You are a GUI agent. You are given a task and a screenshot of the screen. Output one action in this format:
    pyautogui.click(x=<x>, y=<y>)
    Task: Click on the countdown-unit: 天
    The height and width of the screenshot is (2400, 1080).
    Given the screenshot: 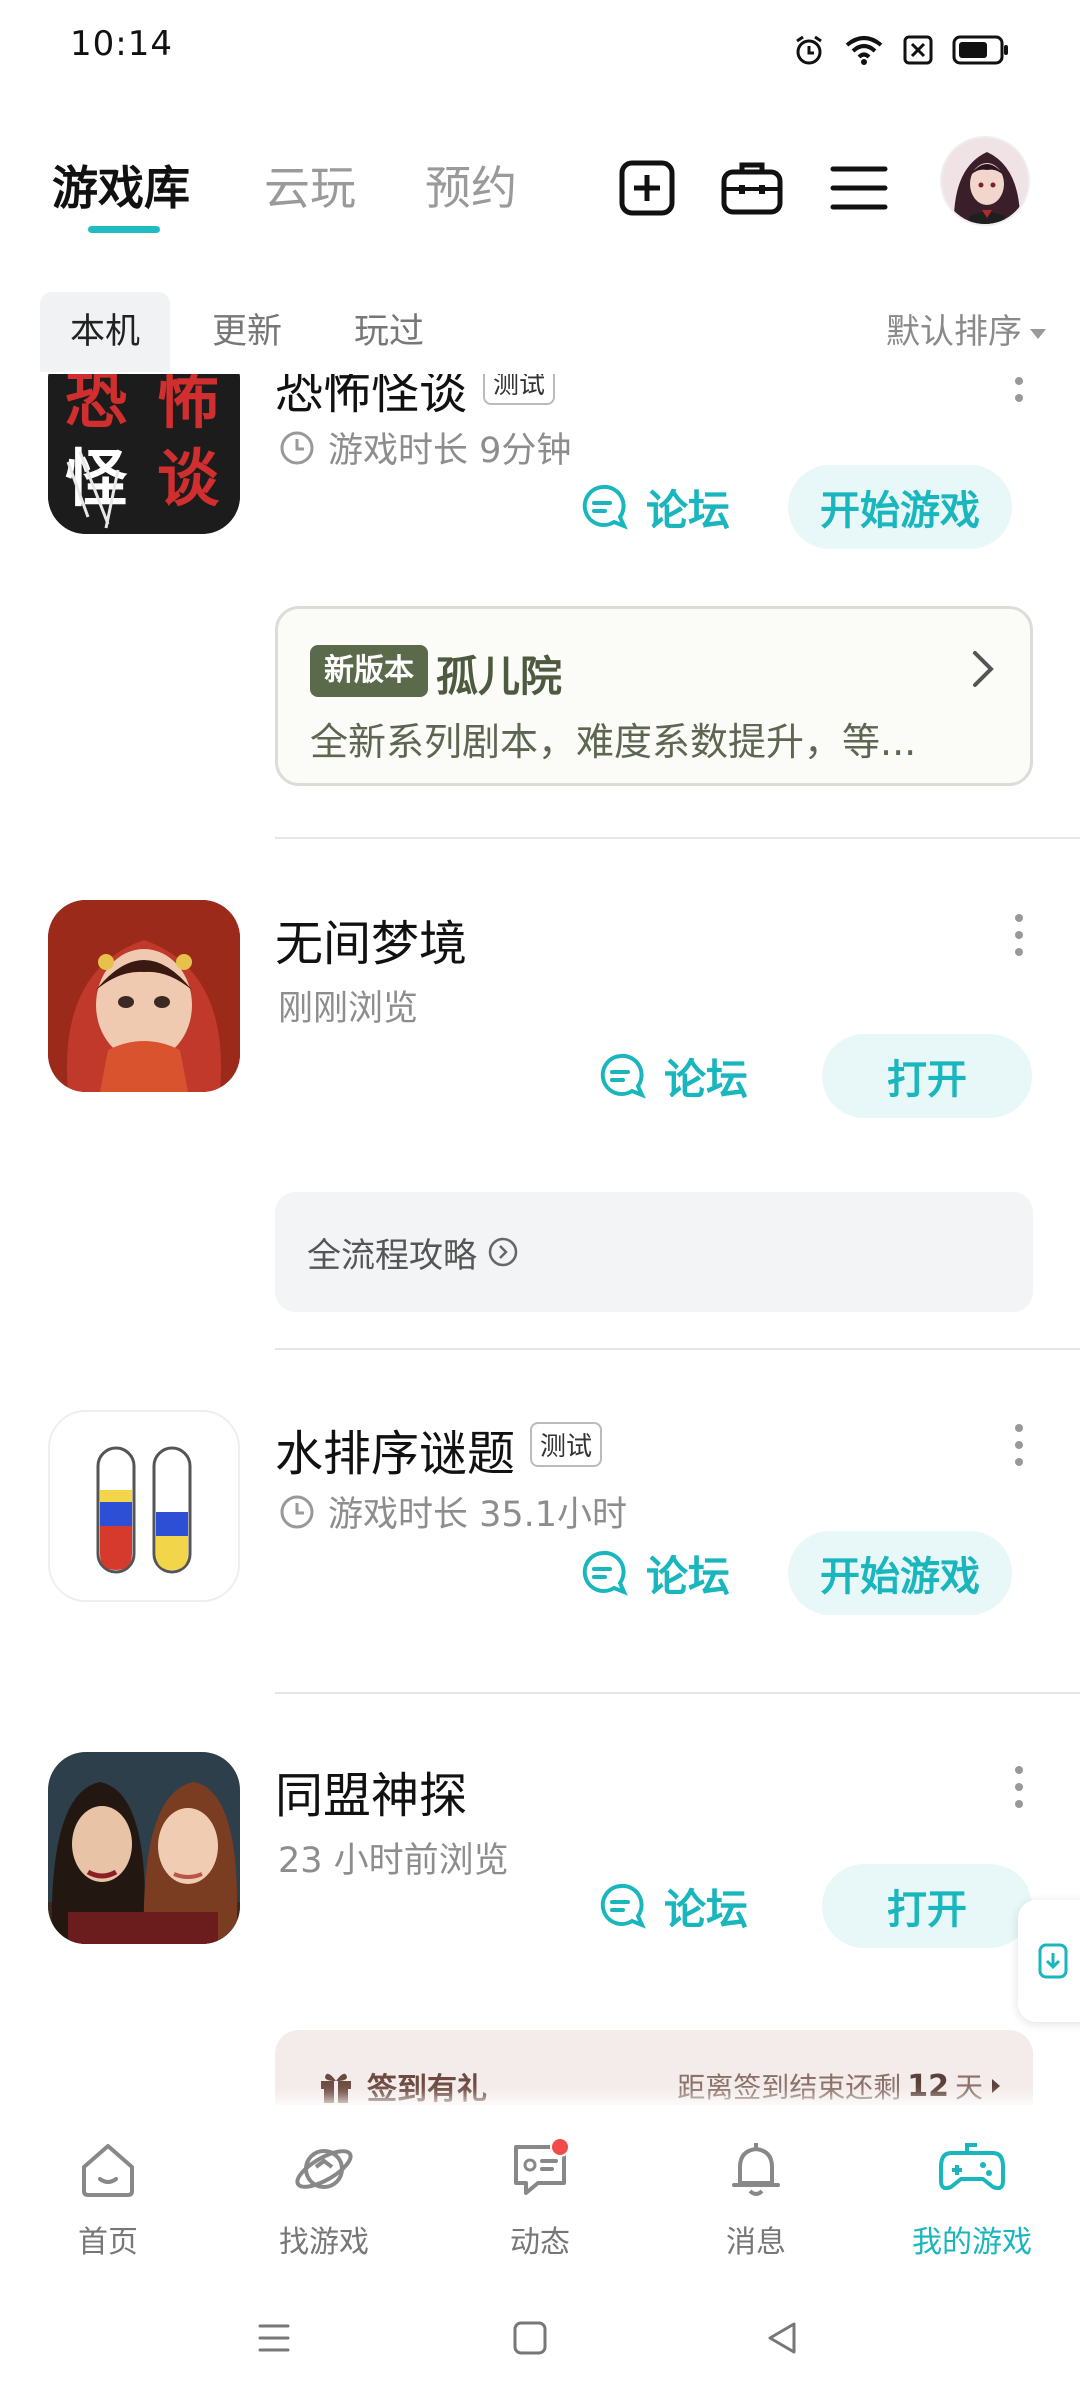 What is the action you would take?
    pyautogui.click(x=968, y=2087)
    